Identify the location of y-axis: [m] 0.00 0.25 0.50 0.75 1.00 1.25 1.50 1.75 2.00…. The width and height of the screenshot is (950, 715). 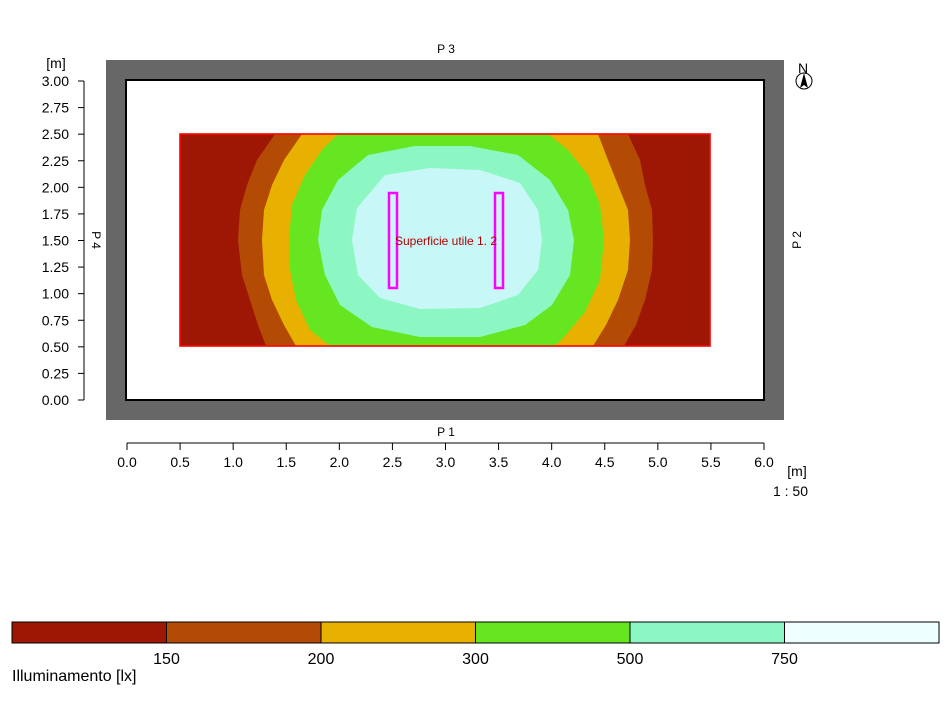
(63, 231).